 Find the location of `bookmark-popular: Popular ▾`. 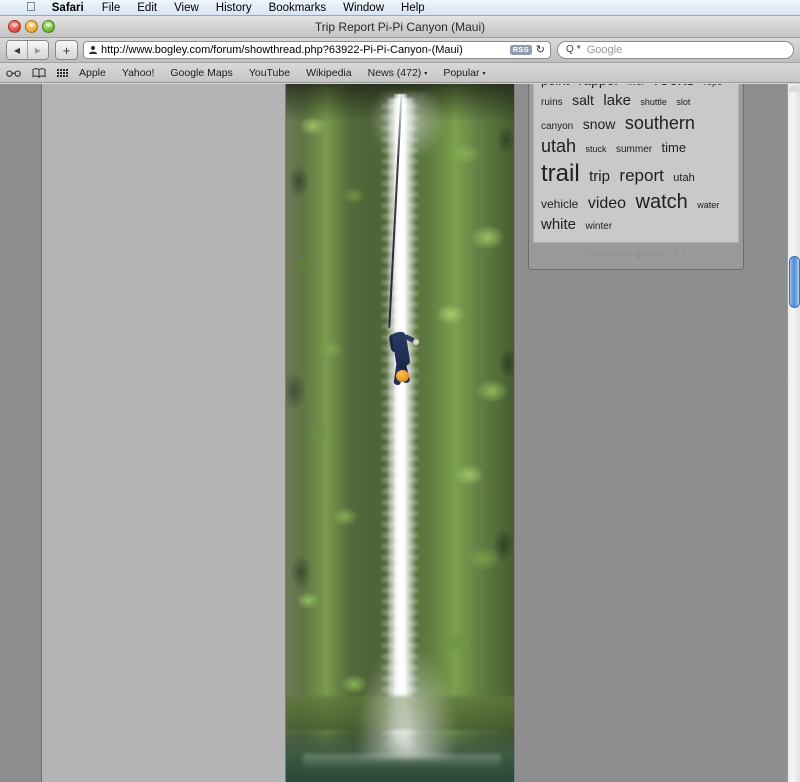

bookmark-popular: Popular ▾ is located at coordinates (464, 73).